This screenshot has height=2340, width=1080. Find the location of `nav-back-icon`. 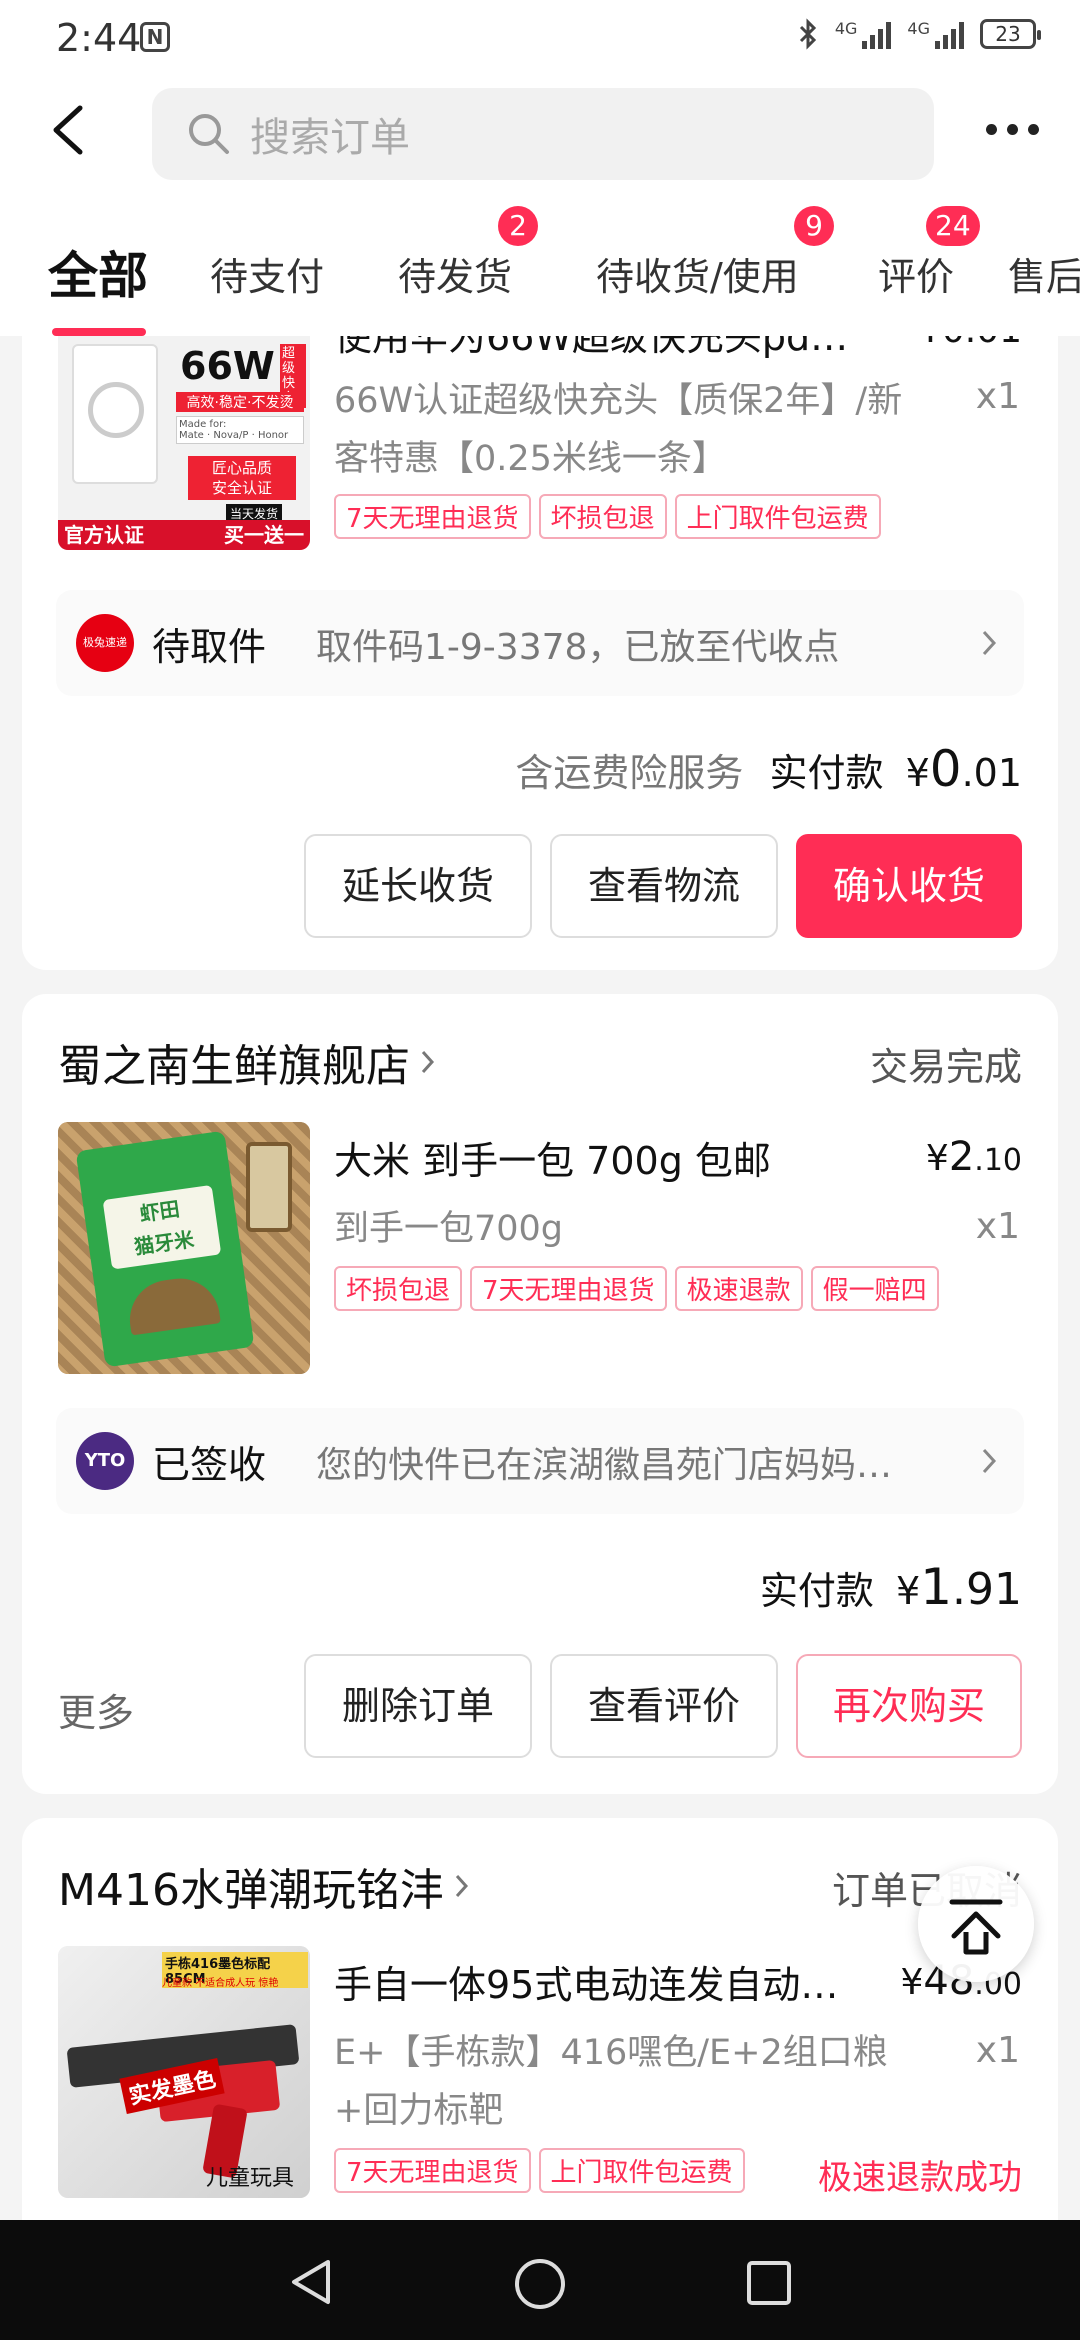

nav-back-icon is located at coordinates (311, 2282).